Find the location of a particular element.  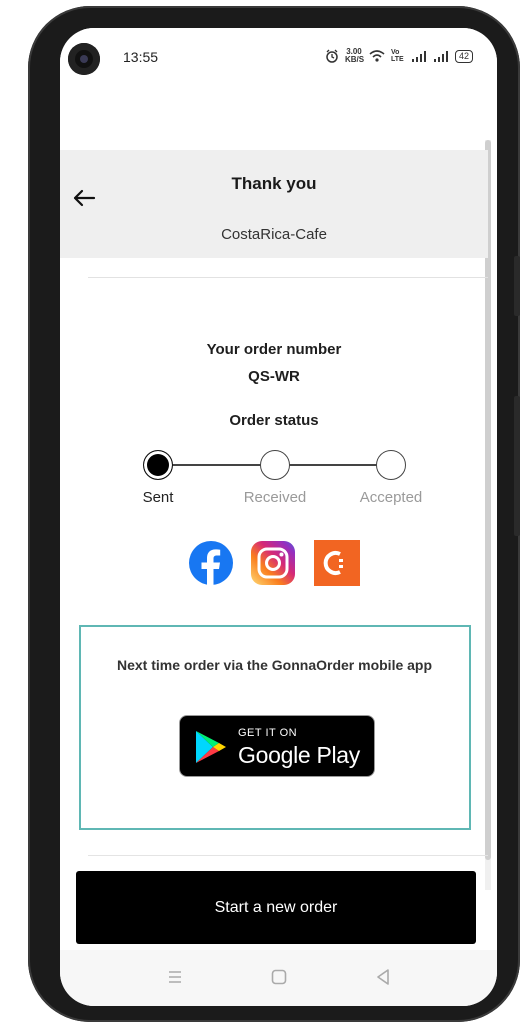

google-play-button: GET IT ON Google Play is located at coordinates (277, 746).